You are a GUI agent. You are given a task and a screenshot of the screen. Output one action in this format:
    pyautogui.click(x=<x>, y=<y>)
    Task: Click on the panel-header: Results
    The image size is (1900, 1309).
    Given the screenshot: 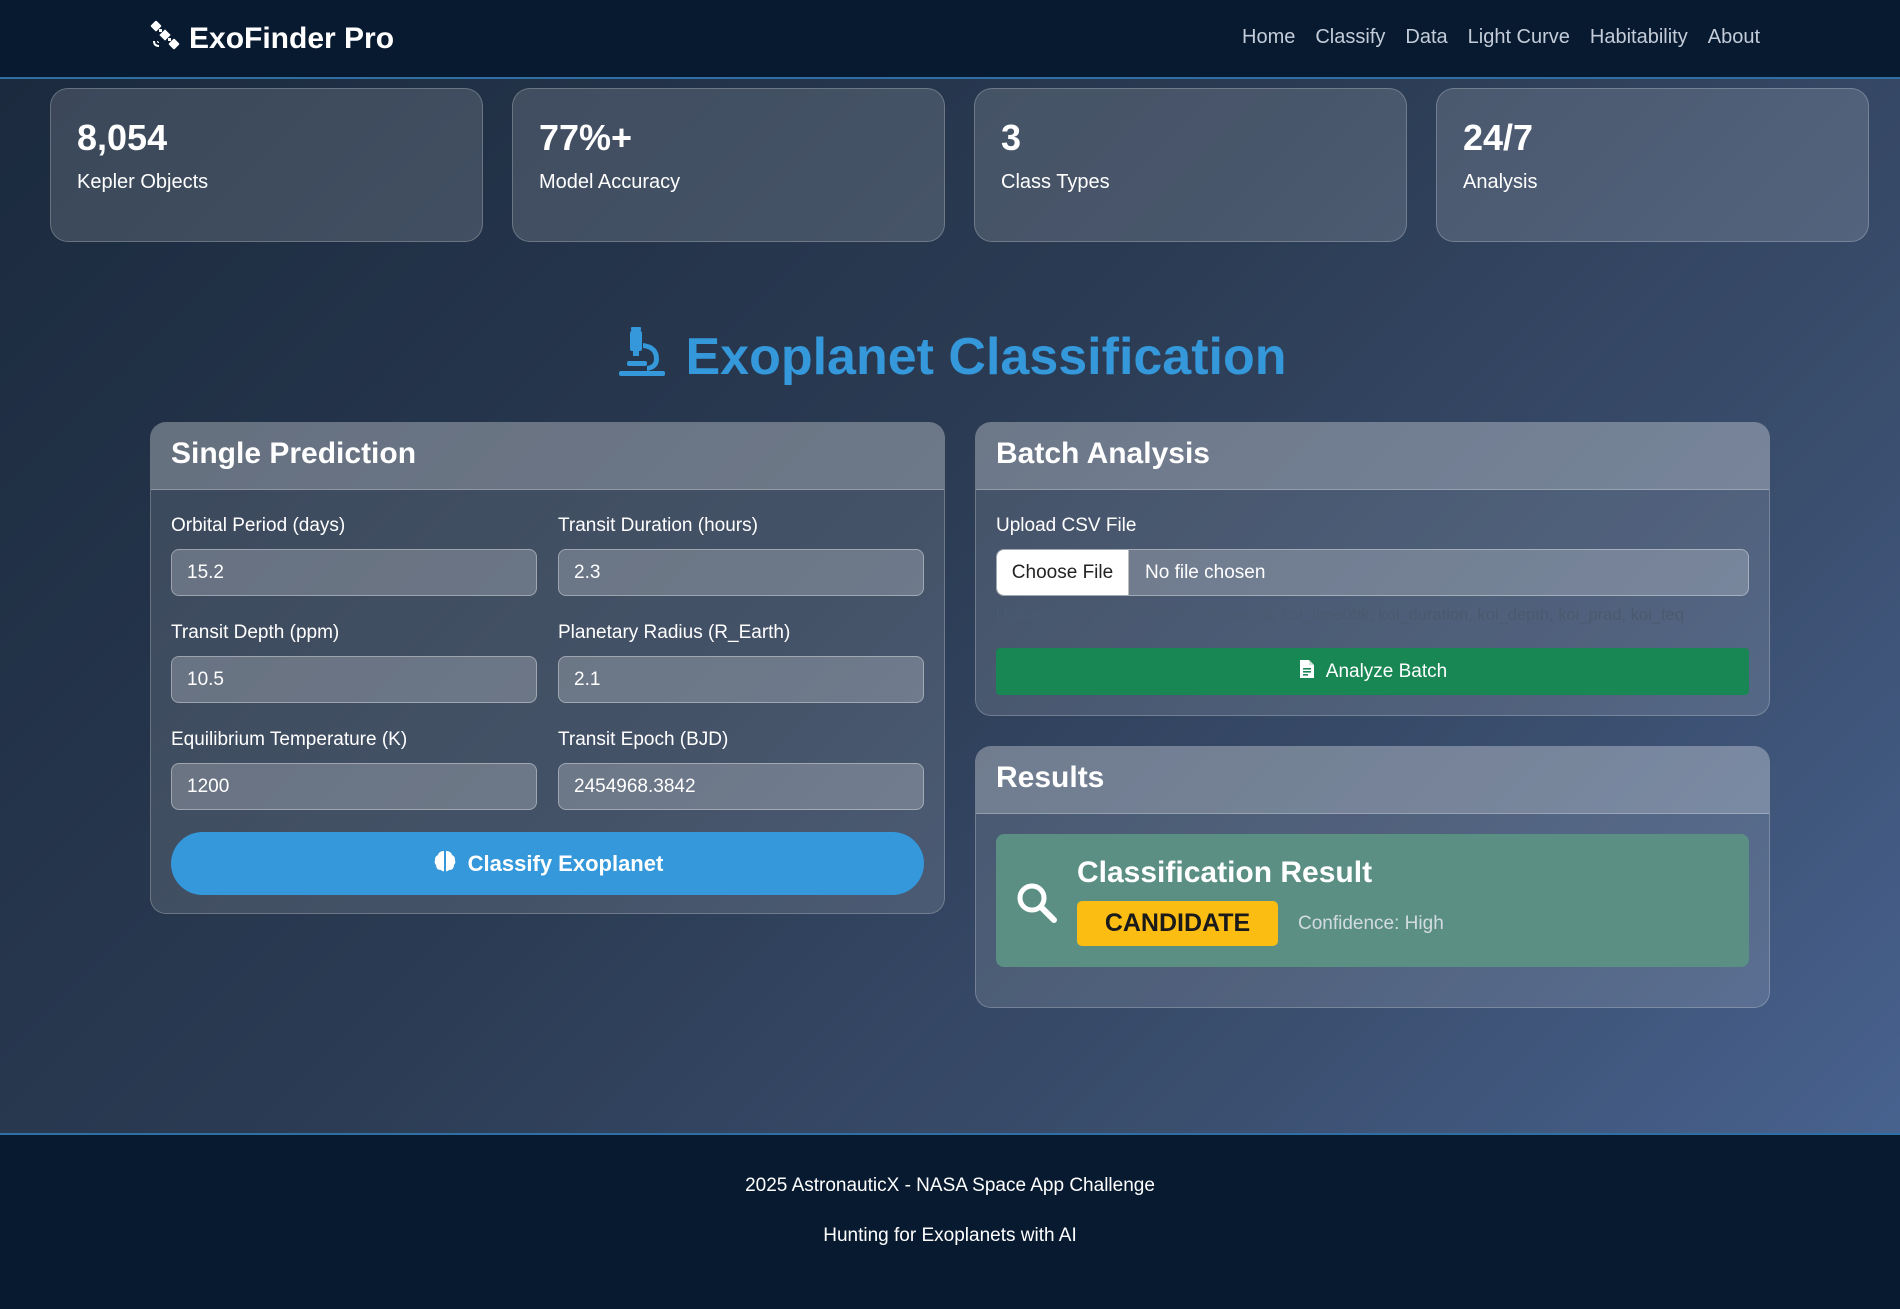 What is the action you would take?
    pyautogui.click(x=1372, y=780)
    